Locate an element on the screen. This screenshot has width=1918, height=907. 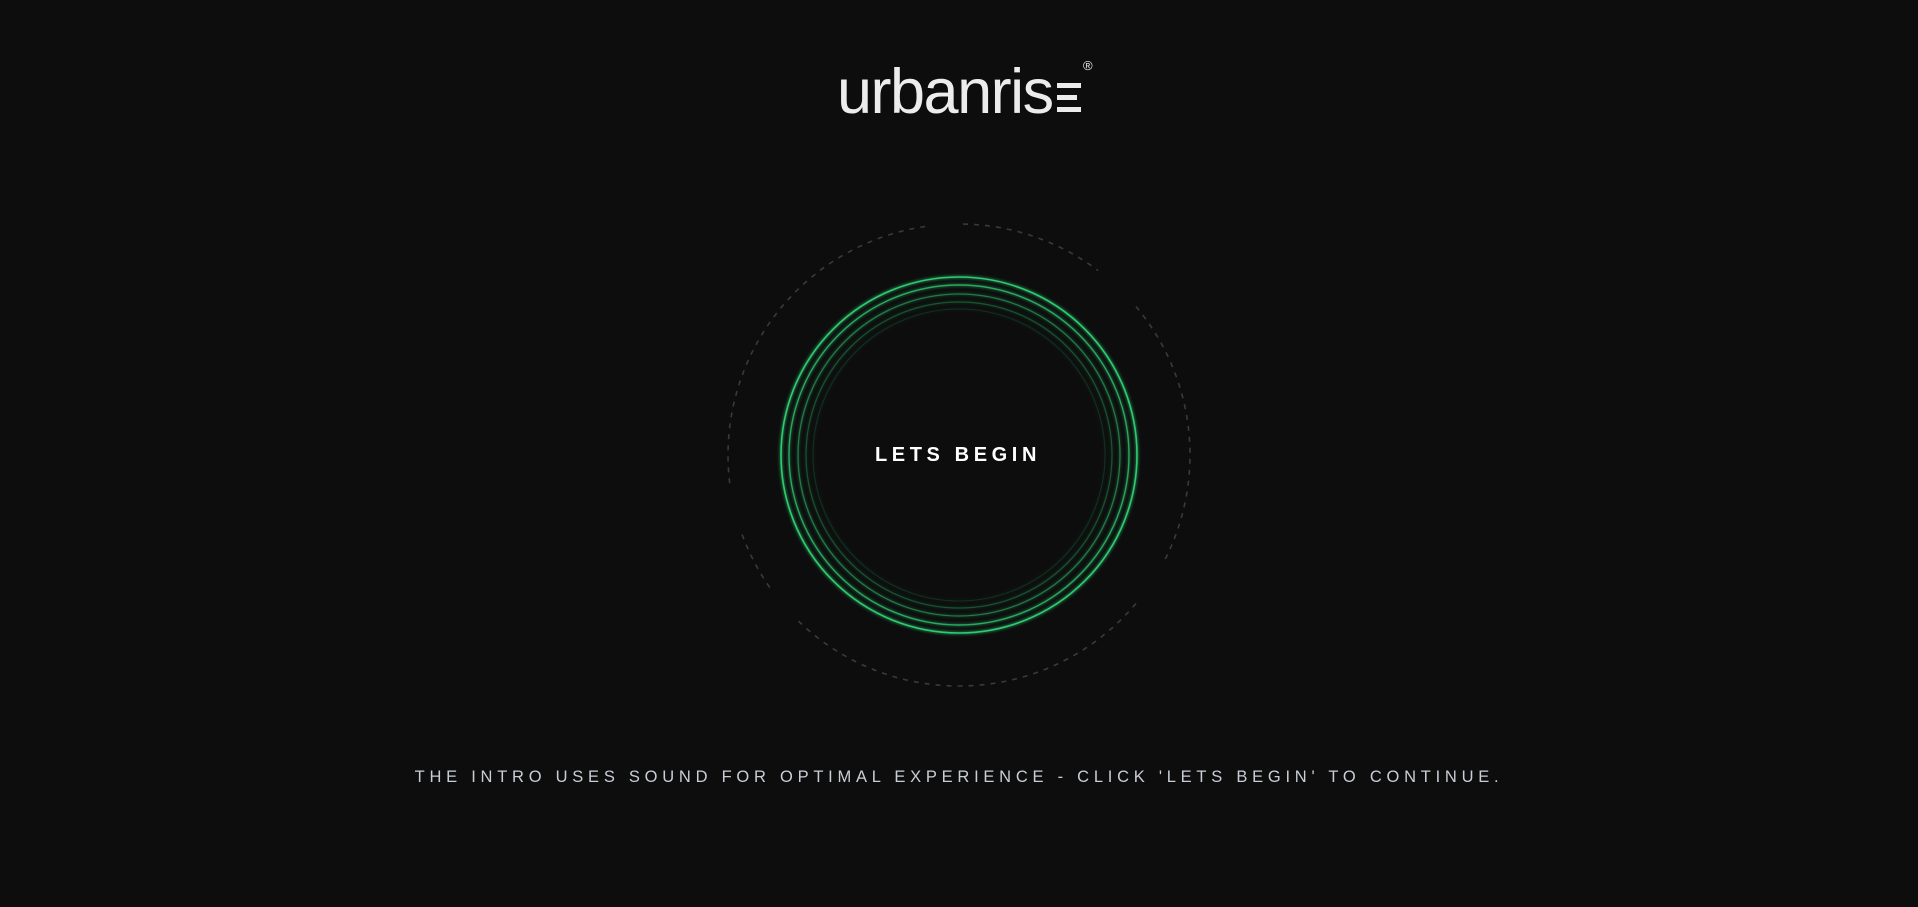
lets-begin-button: LETS BEGIN is located at coordinates (959, 455).